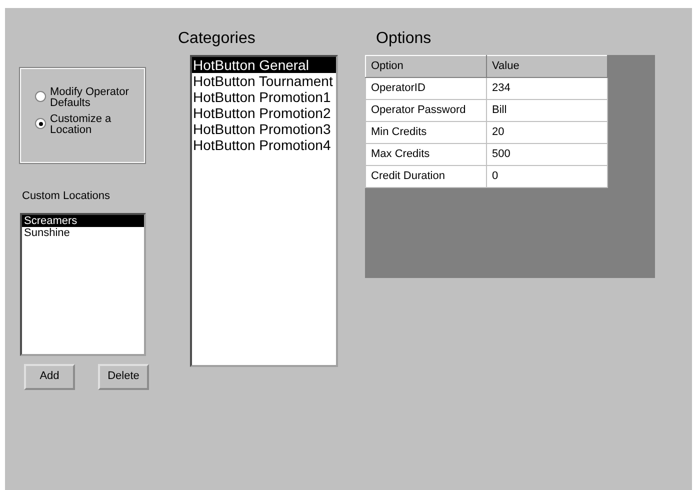  What do you see at coordinates (49, 377) in the screenshot?
I see `add-button: Add` at bounding box center [49, 377].